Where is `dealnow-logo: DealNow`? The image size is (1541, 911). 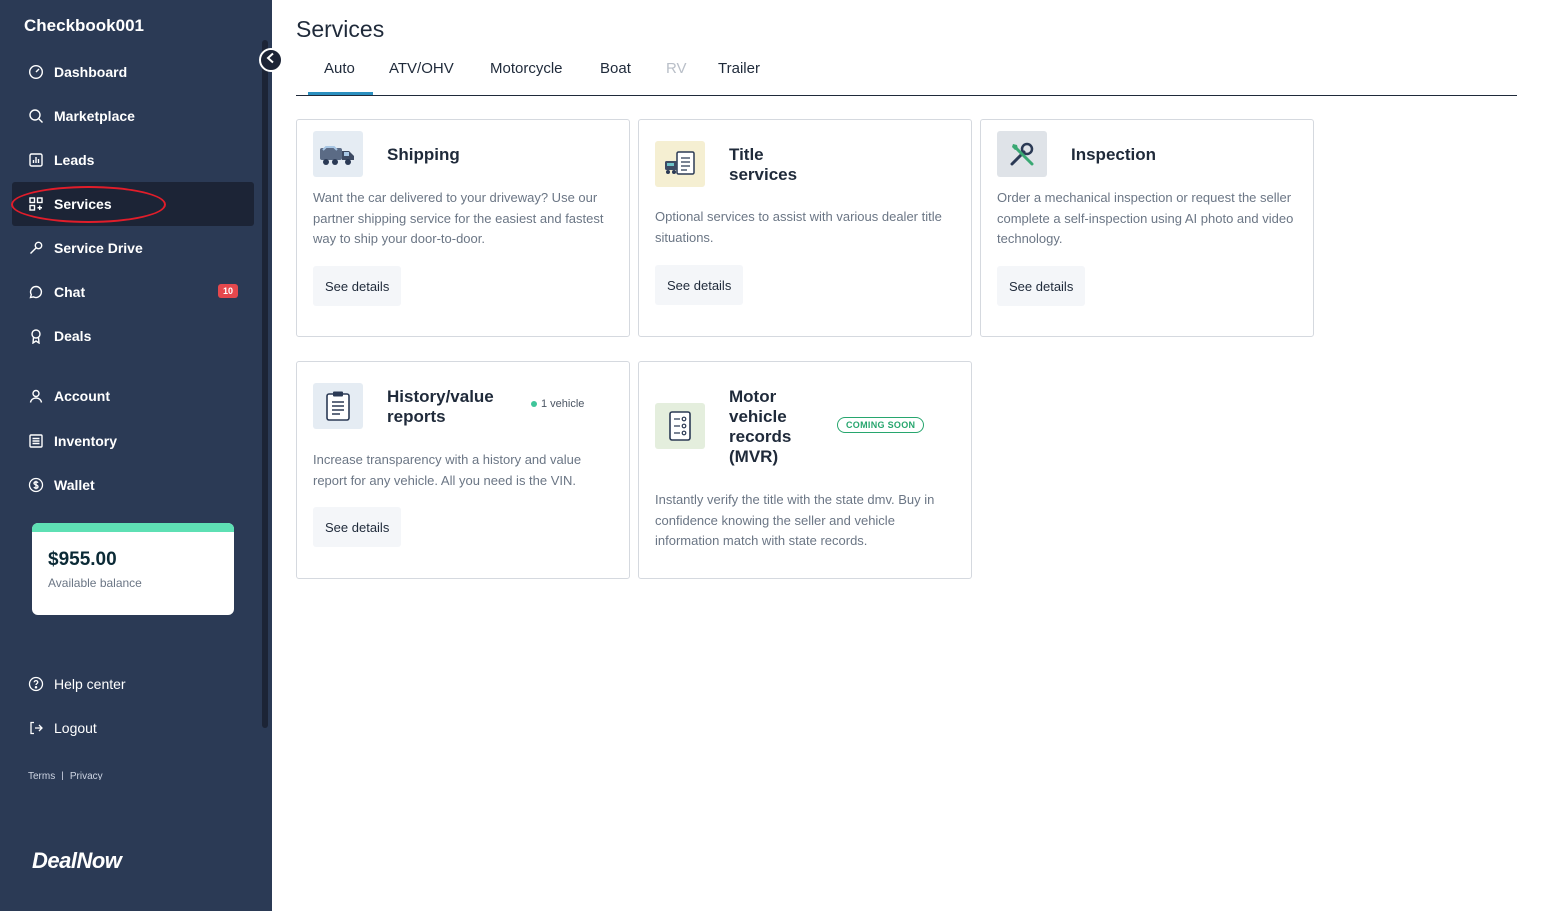
dealnow-logo: DealNow is located at coordinates (77, 860).